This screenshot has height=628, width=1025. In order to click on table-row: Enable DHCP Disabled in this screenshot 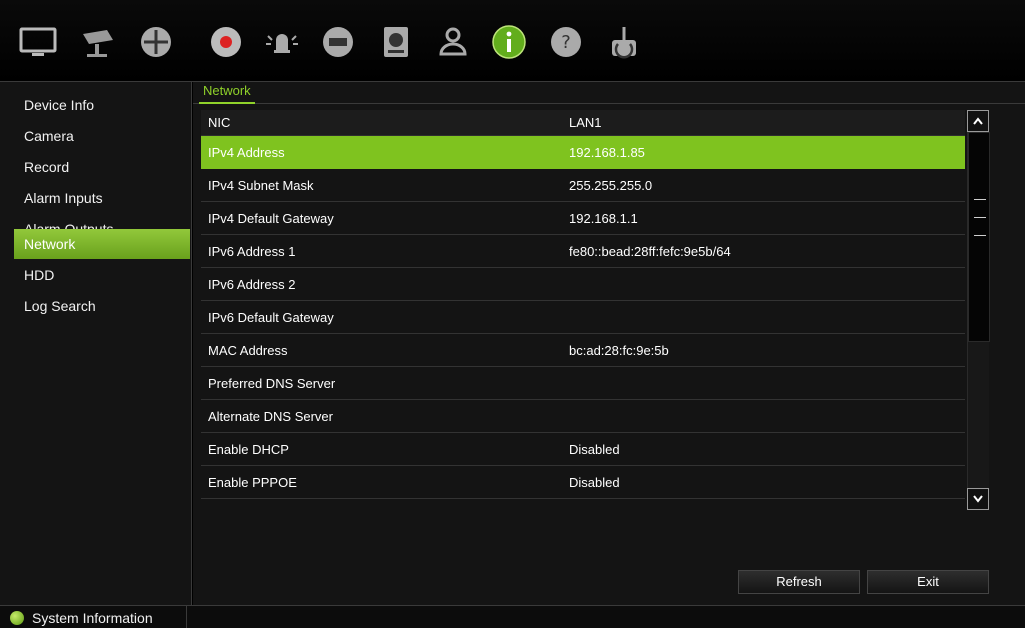, I will do `click(583, 449)`.